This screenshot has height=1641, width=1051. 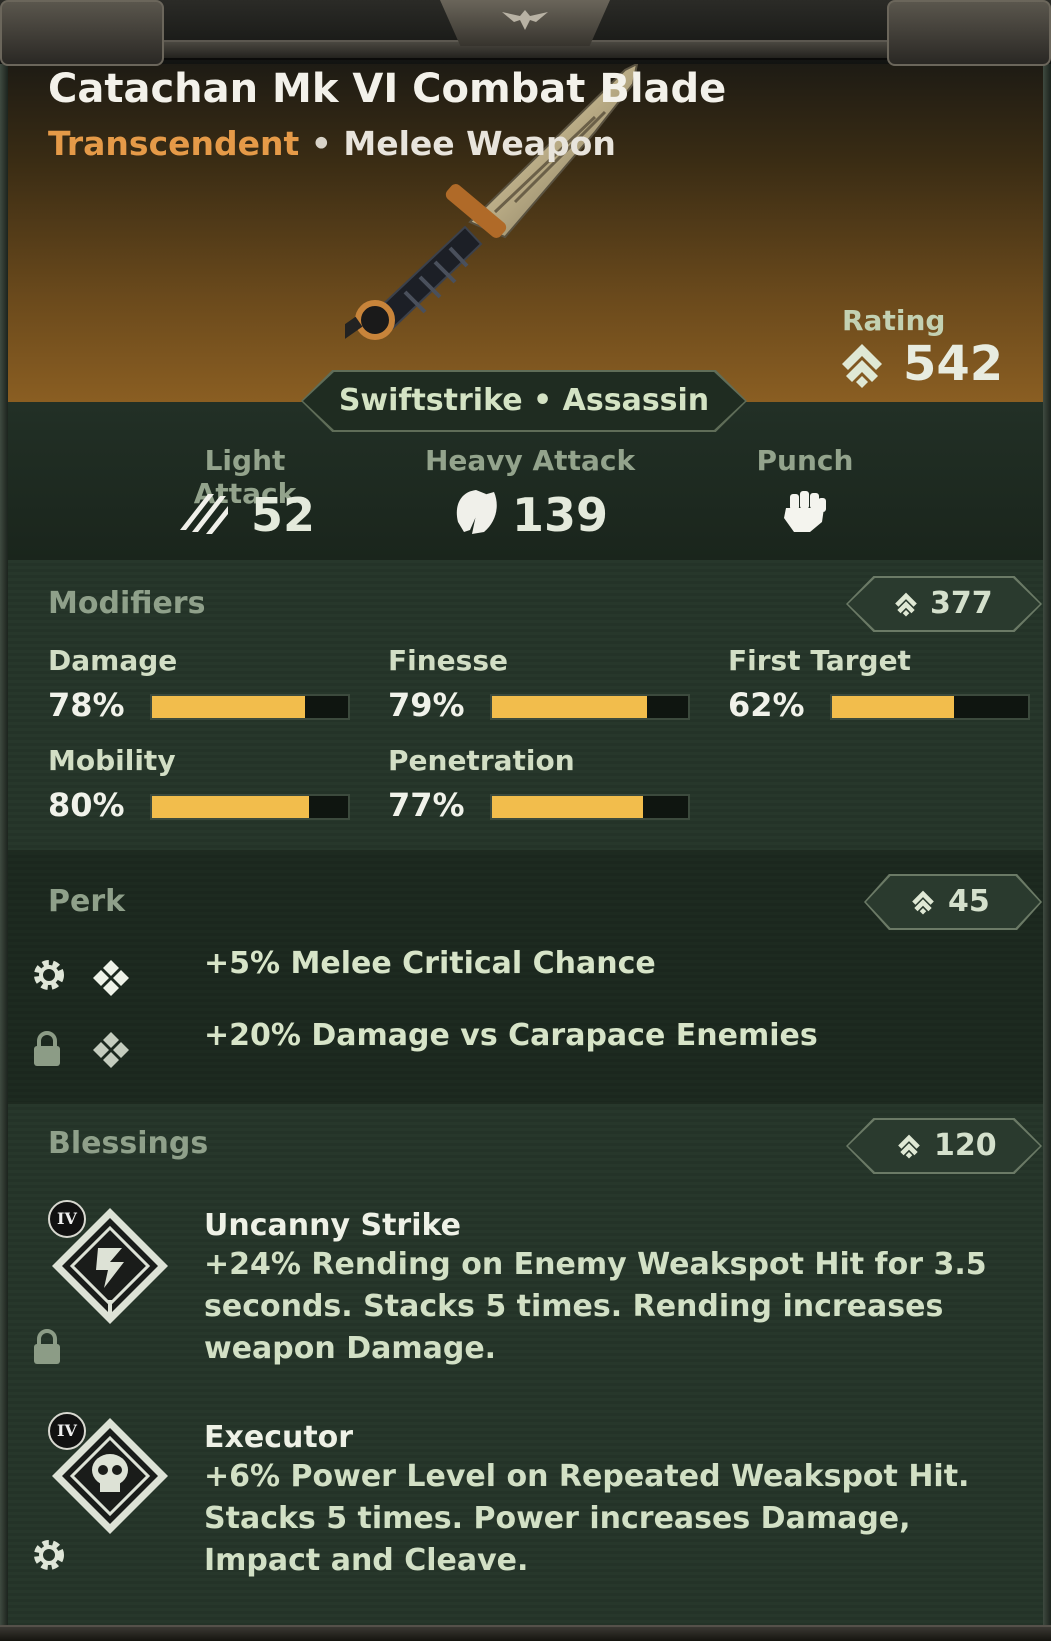 What do you see at coordinates (82, 33) in the screenshot?
I see `frame-bracket-left` at bounding box center [82, 33].